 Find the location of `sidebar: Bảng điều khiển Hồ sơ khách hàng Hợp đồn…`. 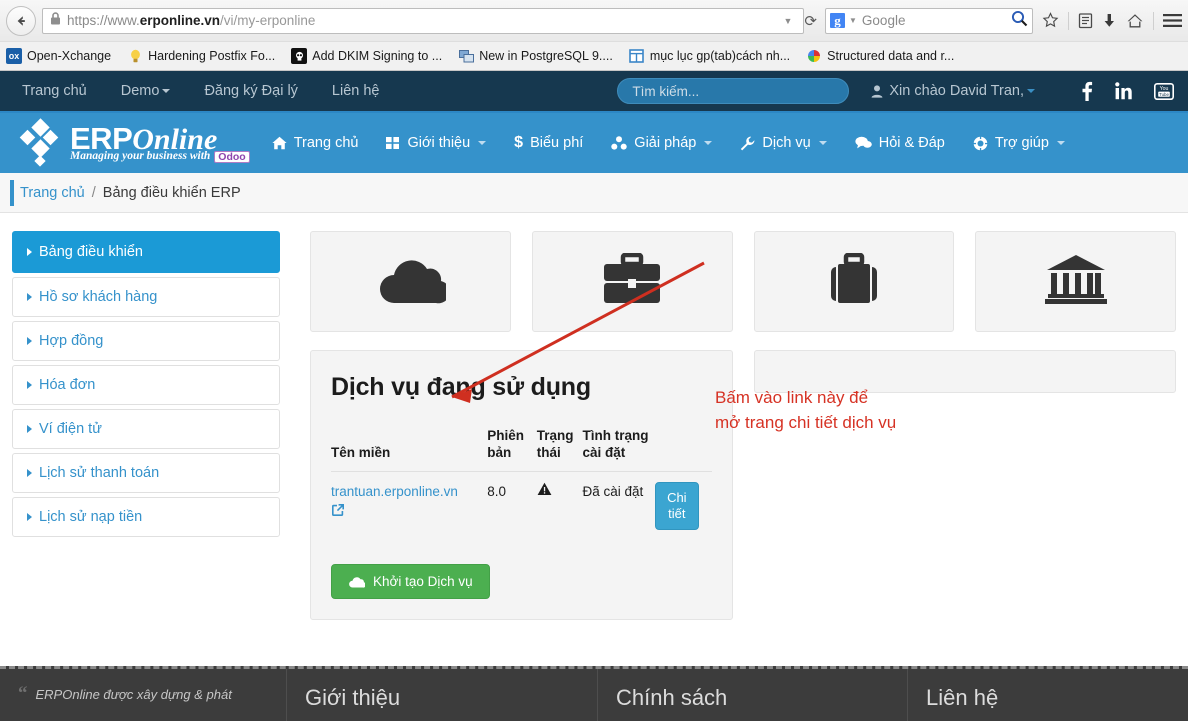

sidebar: Bảng điều khiển Hồ sơ khách hàng Hợp đồn… is located at coordinates (146, 449).